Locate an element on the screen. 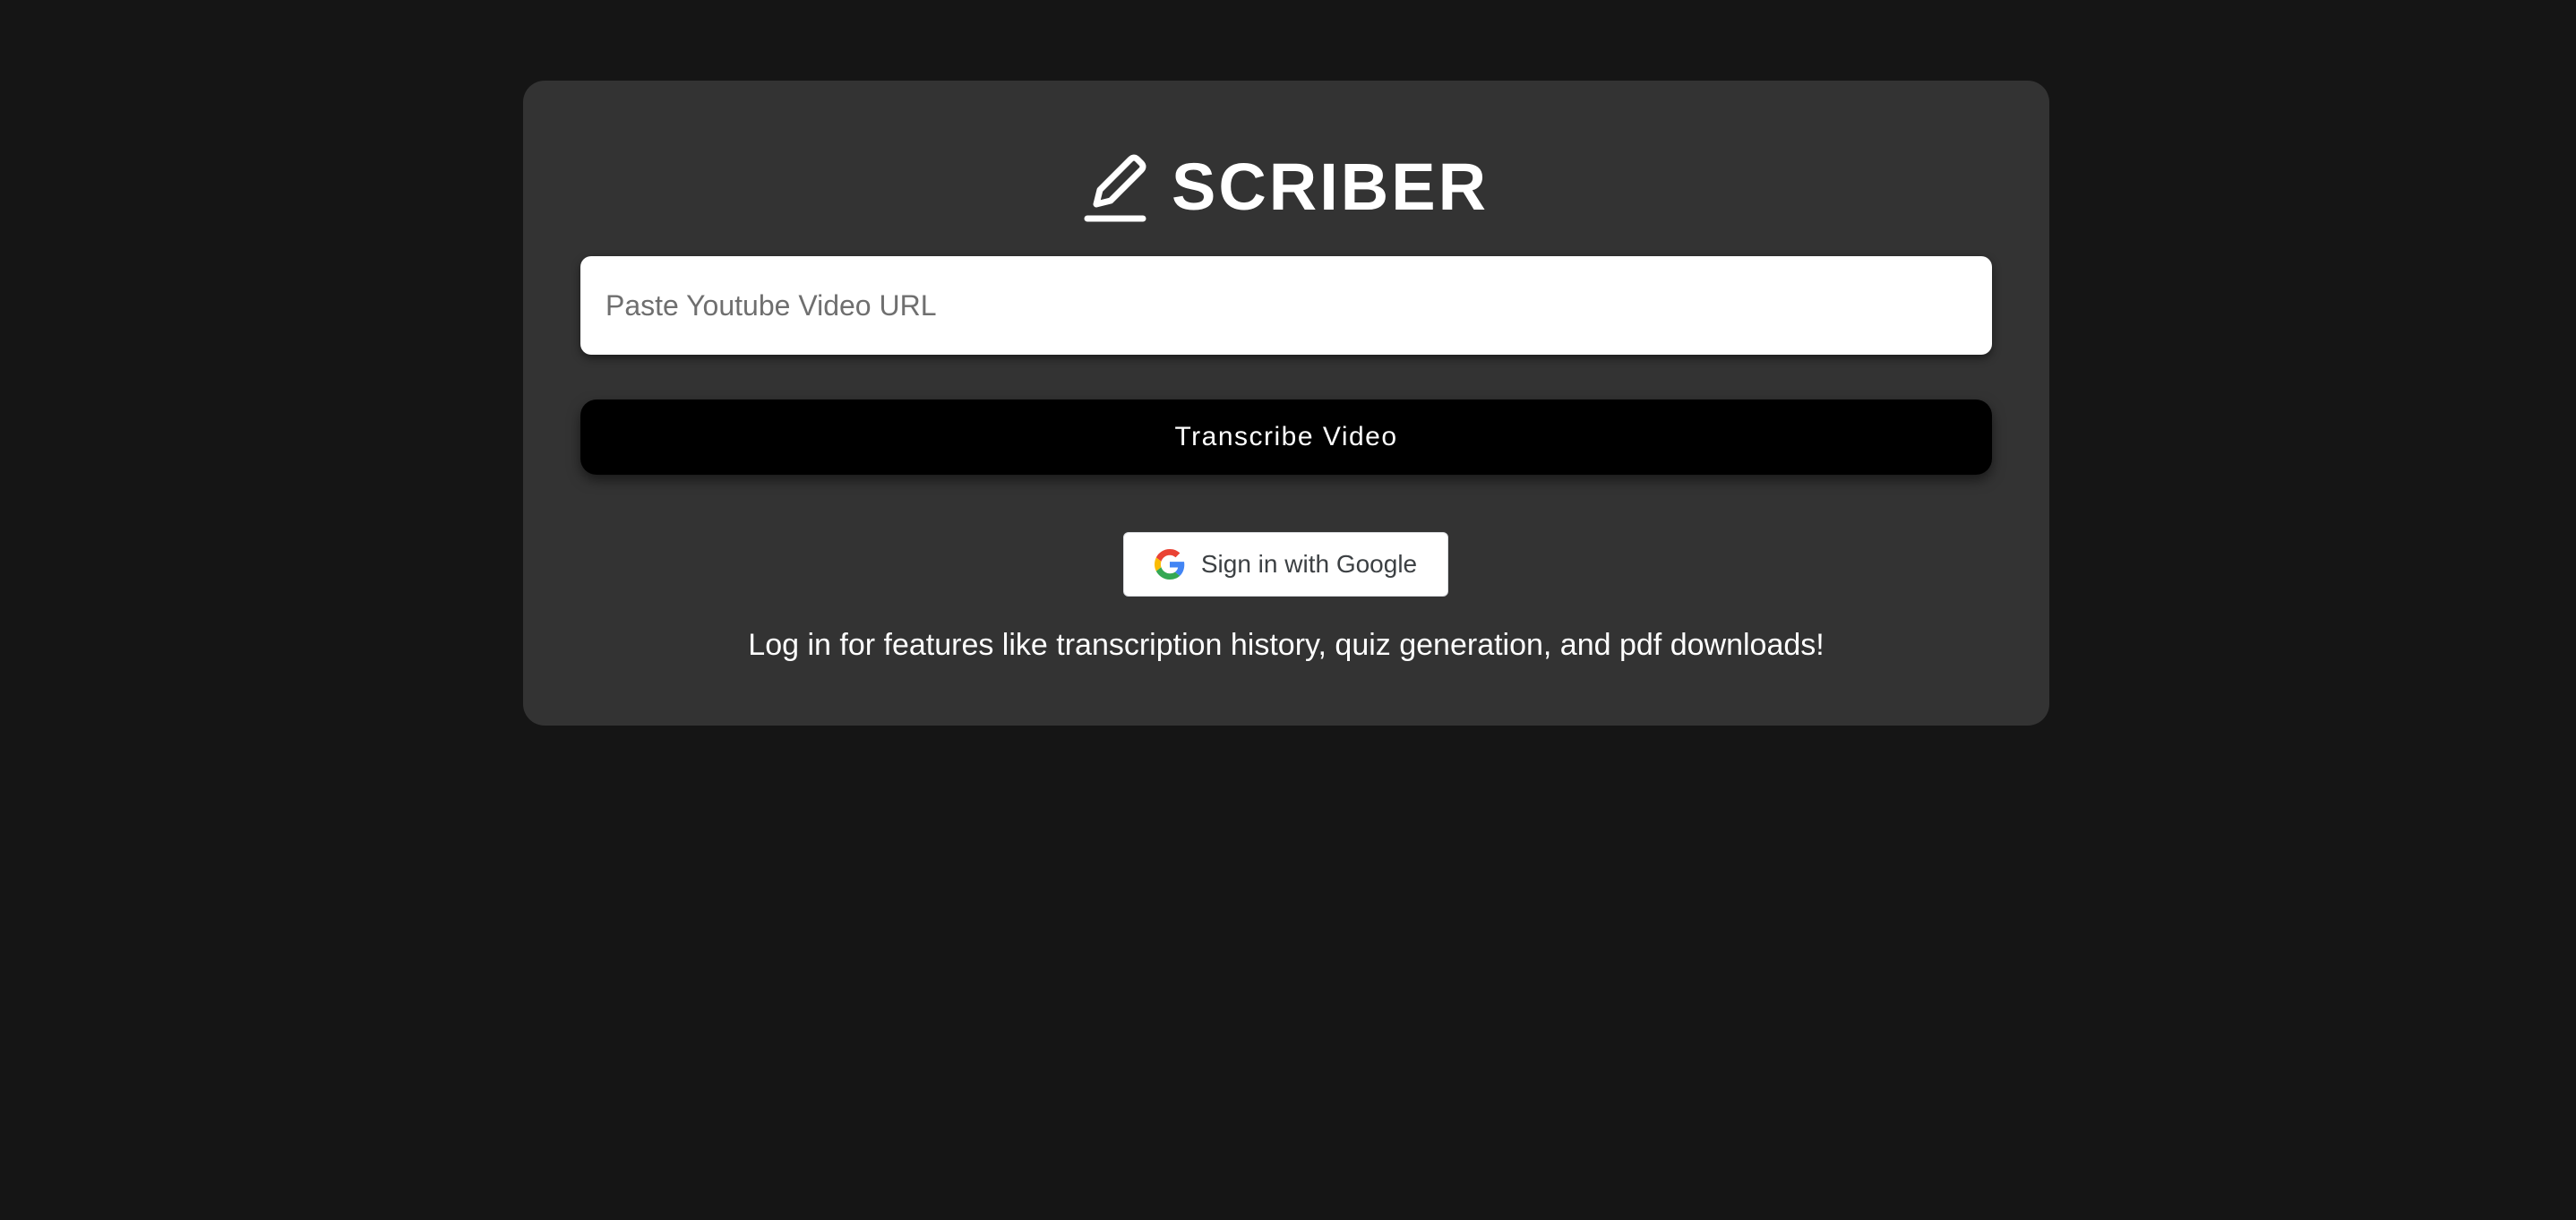 The height and width of the screenshot is (1220, 2576). brand-header: SCRIBER is located at coordinates (1286, 187).